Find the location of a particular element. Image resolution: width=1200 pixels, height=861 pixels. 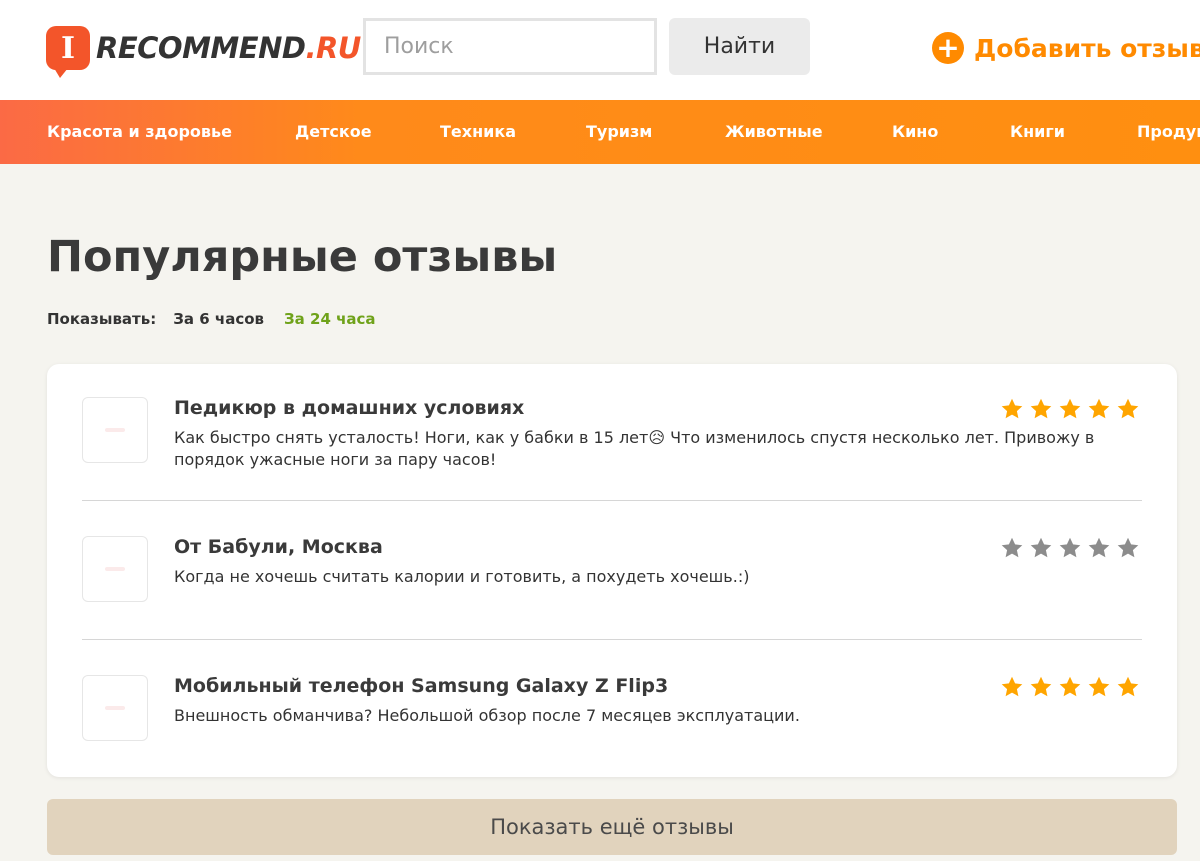

site-logo: I RECOMMEND.RU is located at coordinates (203, 50).